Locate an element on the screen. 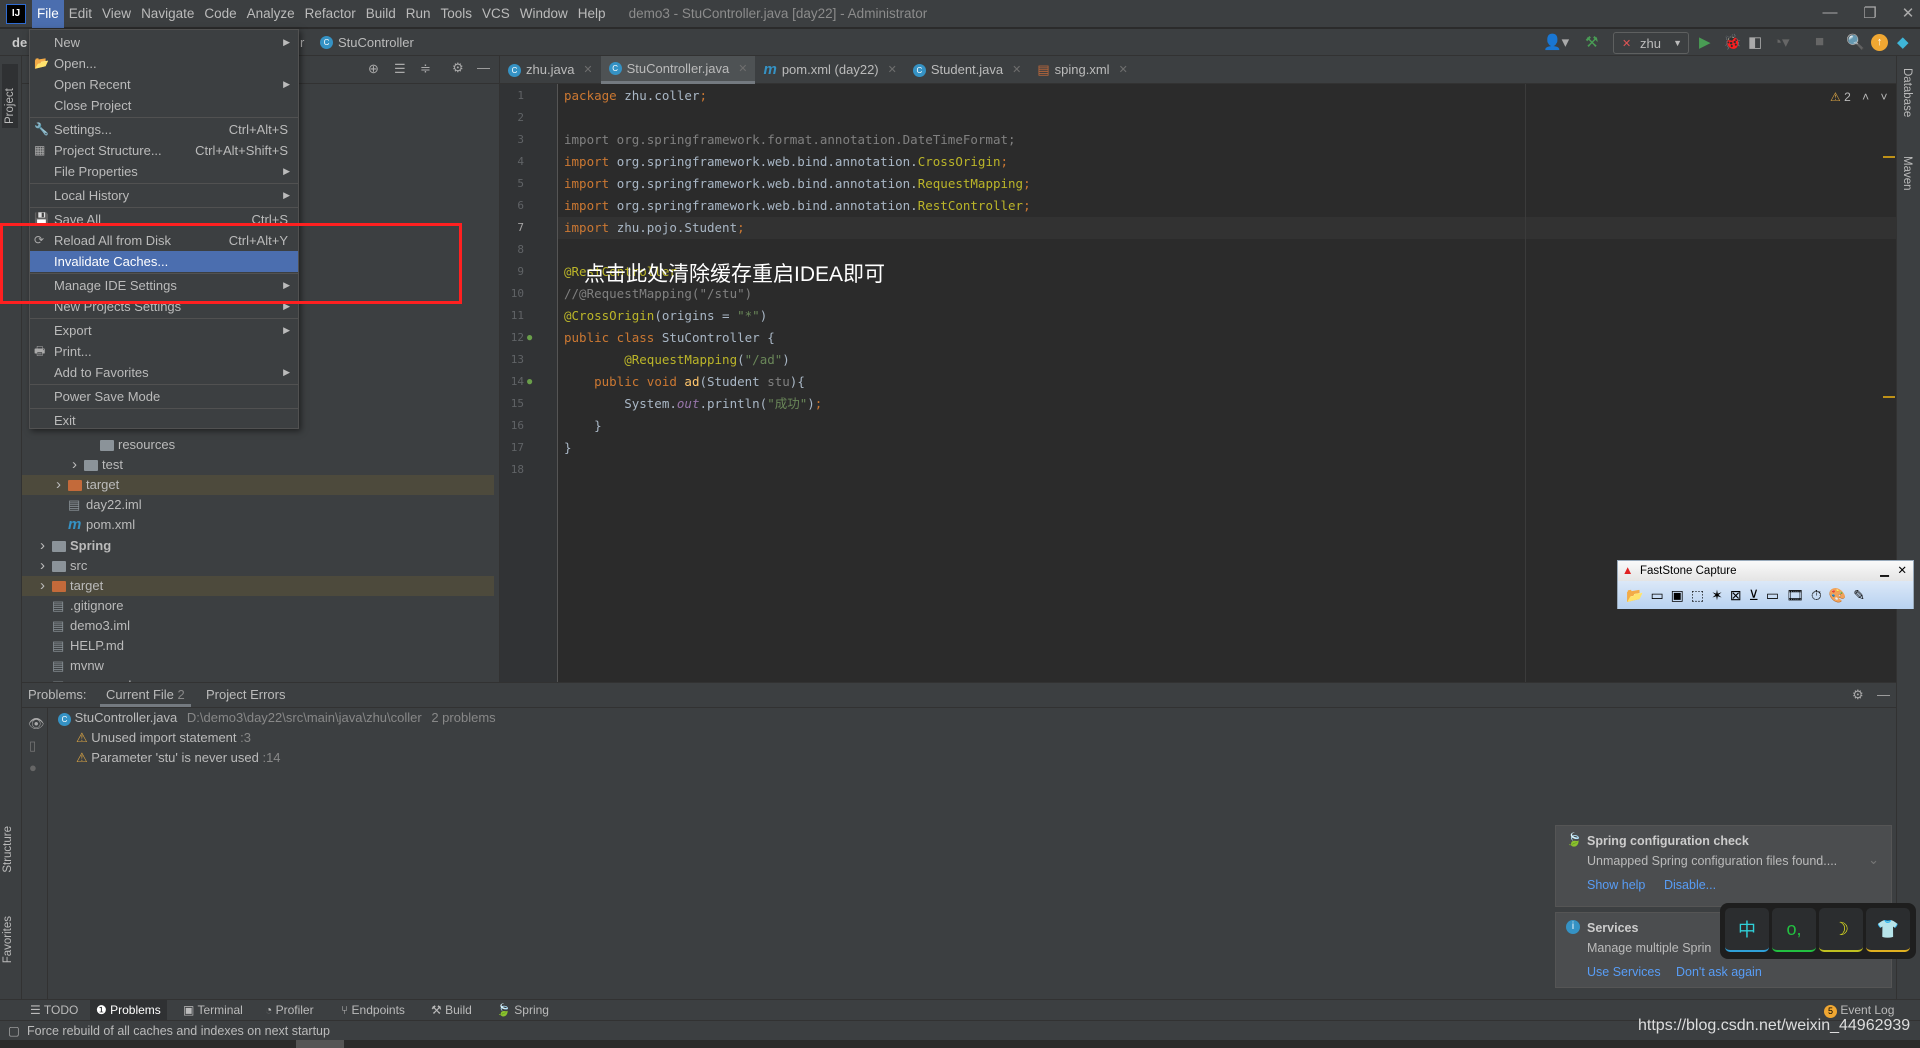  tree-item: ▤ HELP.md is located at coordinates (258, 646).